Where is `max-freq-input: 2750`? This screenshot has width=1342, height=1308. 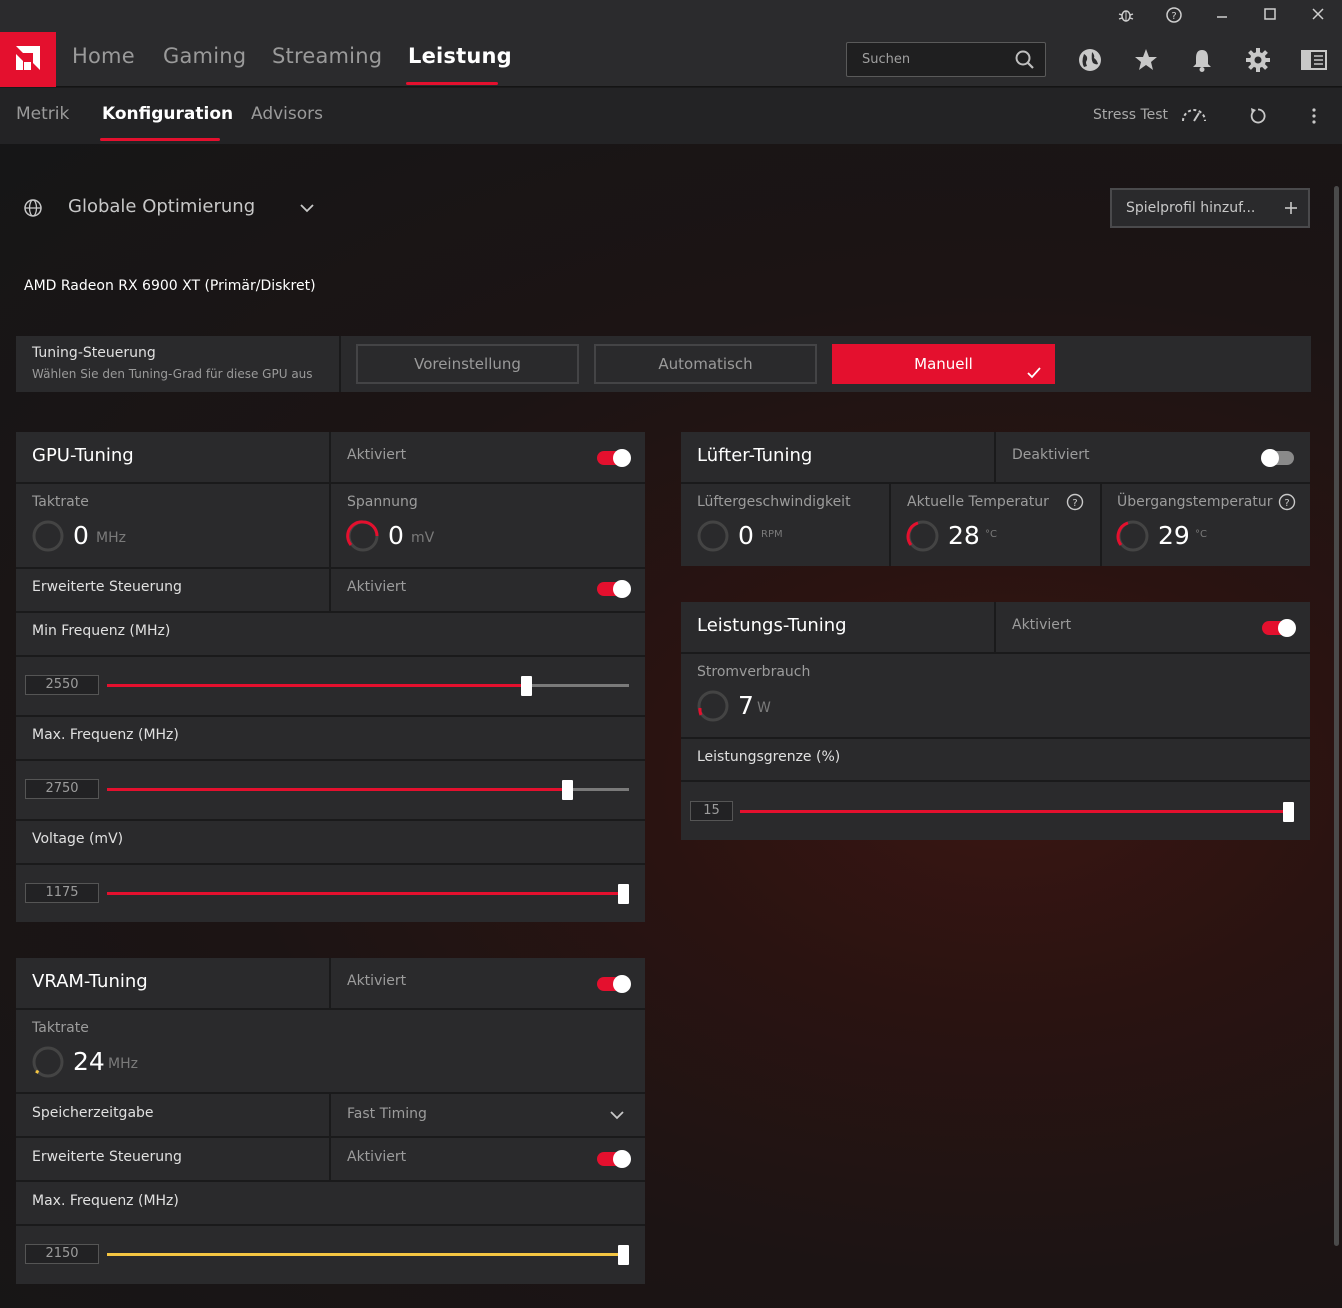
max-freq-input: 2750 is located at coordinates (62, 789).